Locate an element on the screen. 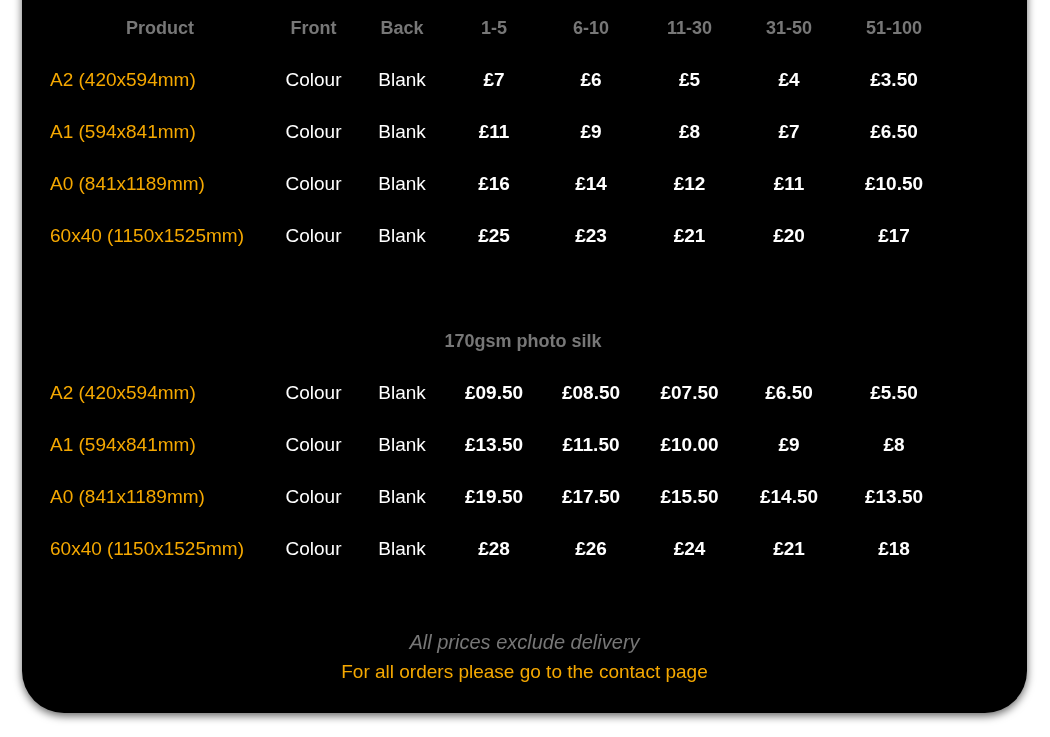  column-header: Back is located at coordinates (402, 27).